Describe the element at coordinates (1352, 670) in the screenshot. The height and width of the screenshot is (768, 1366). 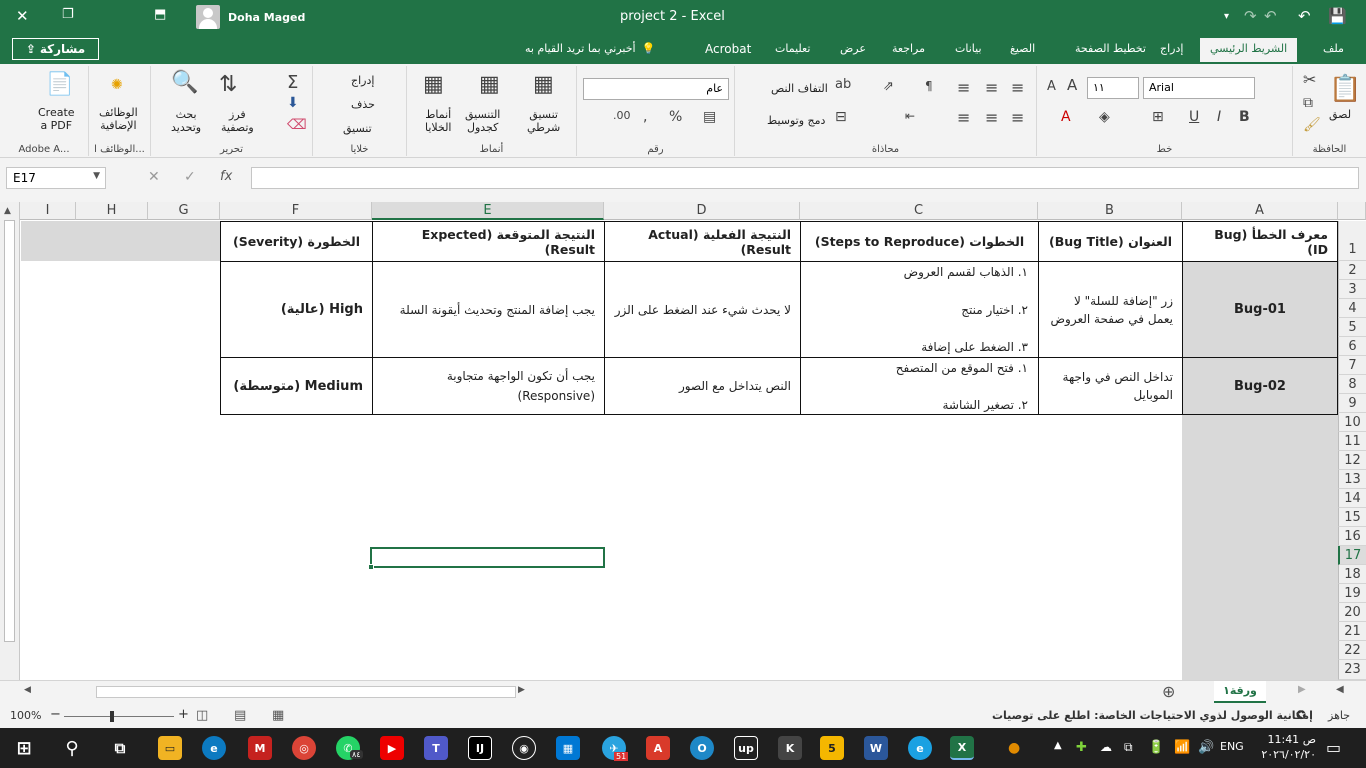
I see `row-header-23: 23` at that location.